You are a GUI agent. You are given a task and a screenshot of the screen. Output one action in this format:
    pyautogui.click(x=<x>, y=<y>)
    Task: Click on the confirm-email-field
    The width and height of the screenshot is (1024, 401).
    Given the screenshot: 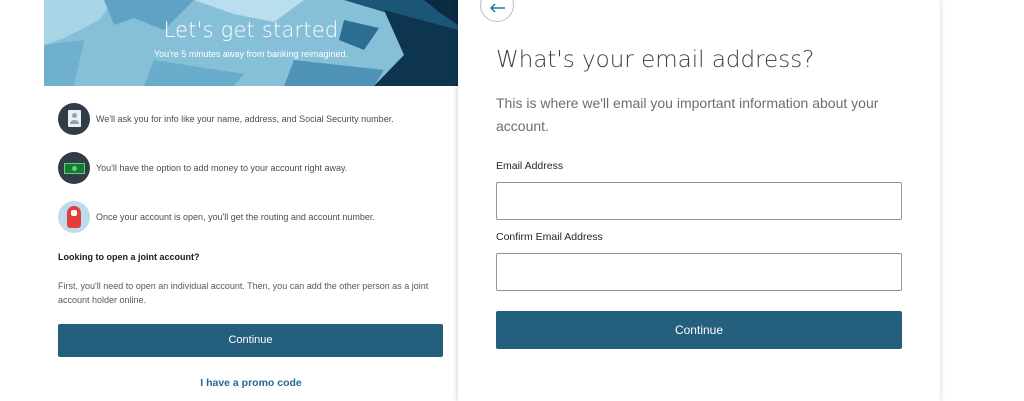 What is the action you would take?
    pyautogui.click(x=699, y=272)
    